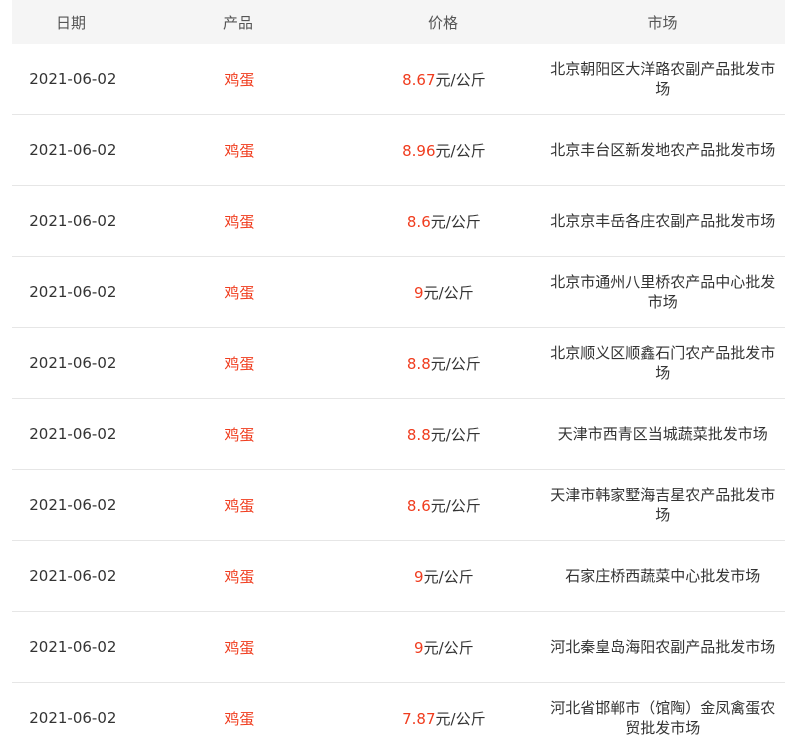 This screenshot has height=753, width=785. I want to click on header-date: 日期, so click(70, 22).